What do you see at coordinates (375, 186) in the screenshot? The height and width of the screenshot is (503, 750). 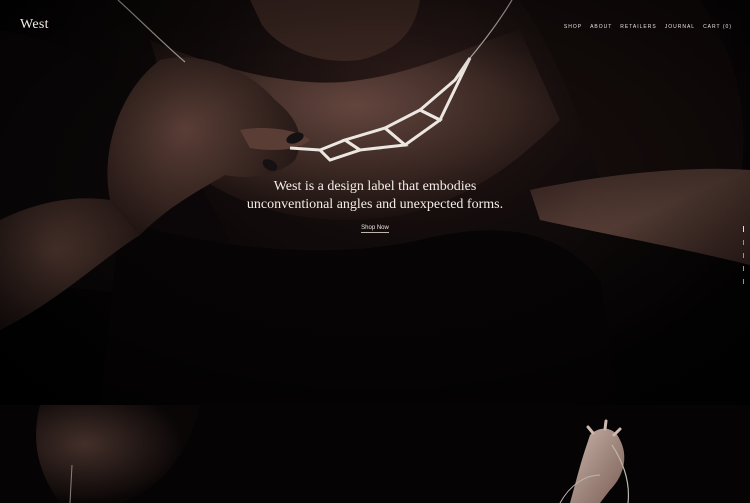 I see `hero-tagline-line1: West is a design label that embodies` at bounding box center [375, 186].